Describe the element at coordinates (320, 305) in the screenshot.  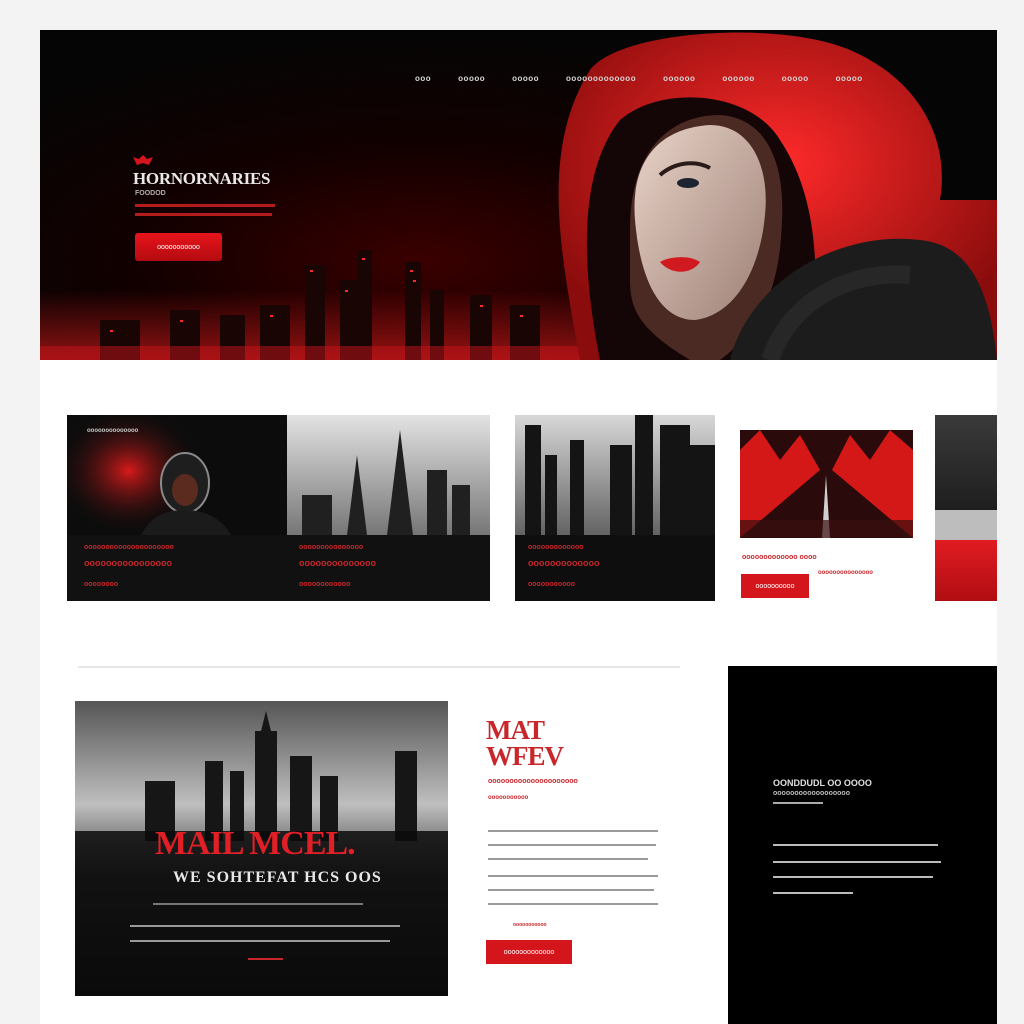
I see `city-skyline-illustration` at that location.